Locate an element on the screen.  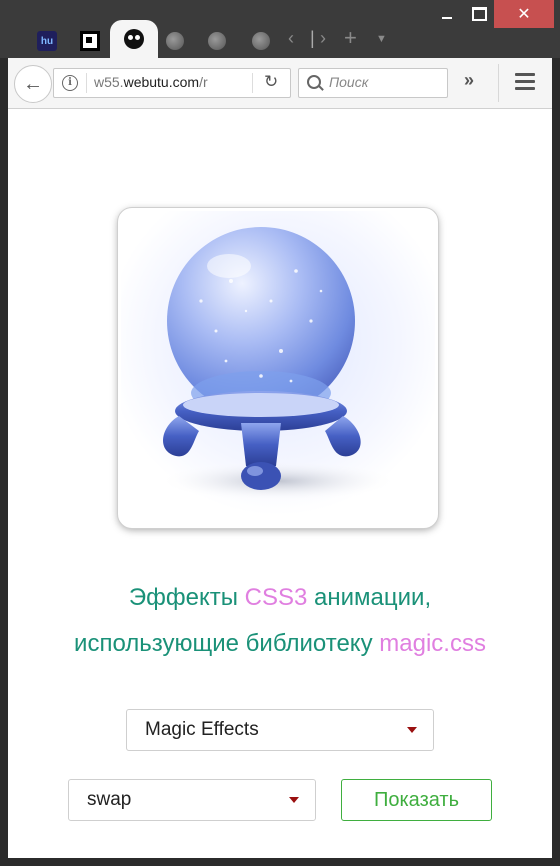
hu-favicon-icon: hu is located at coordinates (47, 41).